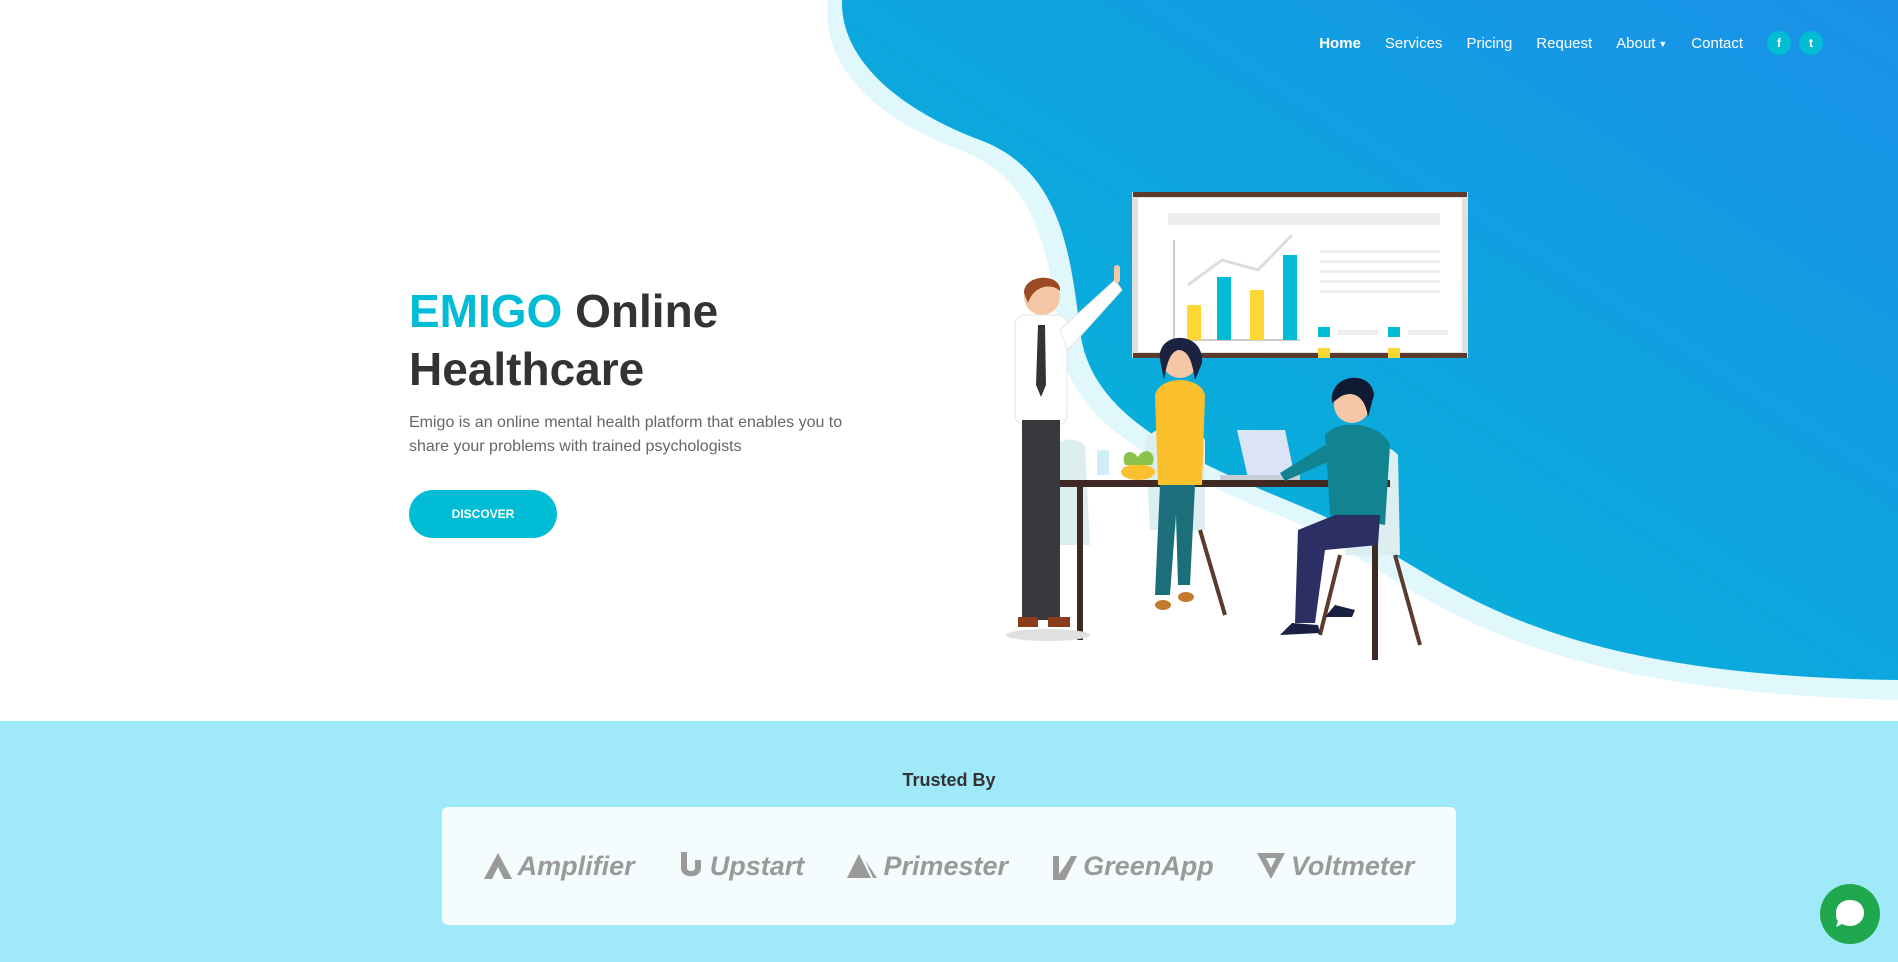 This screenshot has width=1898, height=962. Describe the element at coordinates (1636, 43) in the screenshot. I see `nav-about-label: About` at that location.